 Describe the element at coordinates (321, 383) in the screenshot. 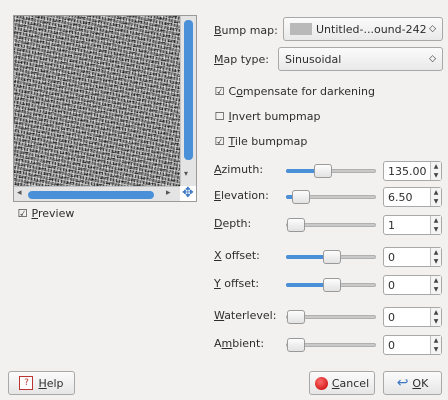

I see `cancel-icon` at that location.